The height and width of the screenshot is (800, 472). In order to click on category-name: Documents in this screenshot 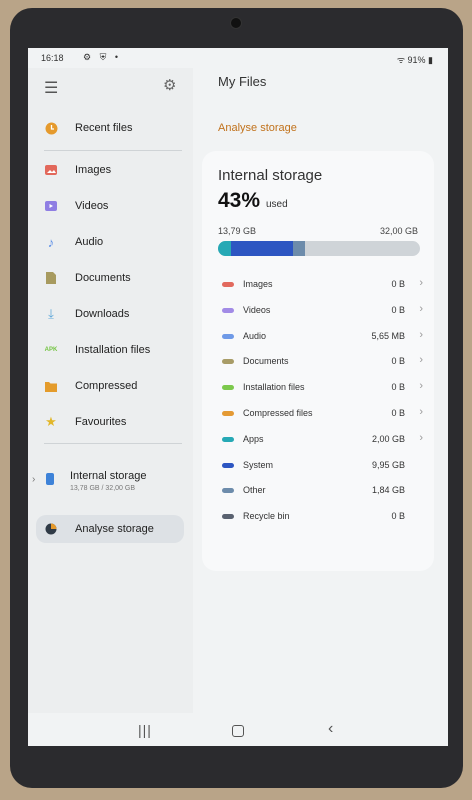, I will do `click(266, 361)`.